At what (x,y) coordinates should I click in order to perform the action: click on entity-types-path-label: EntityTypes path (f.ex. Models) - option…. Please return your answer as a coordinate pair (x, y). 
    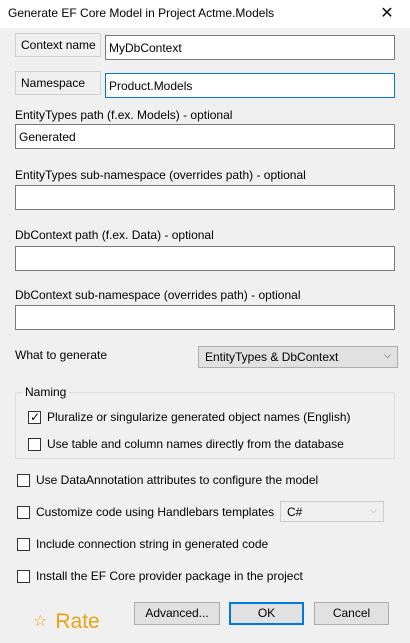
    Looking at the image, I should click on (124, 115).